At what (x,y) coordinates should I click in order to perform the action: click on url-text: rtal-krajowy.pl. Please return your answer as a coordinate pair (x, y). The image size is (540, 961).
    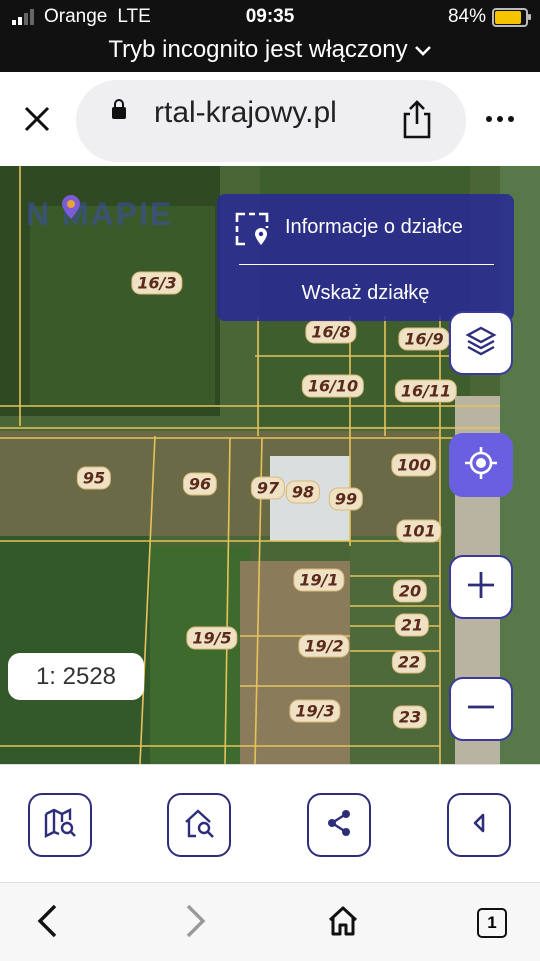
    Looking at the image, I should click on (245, 113).